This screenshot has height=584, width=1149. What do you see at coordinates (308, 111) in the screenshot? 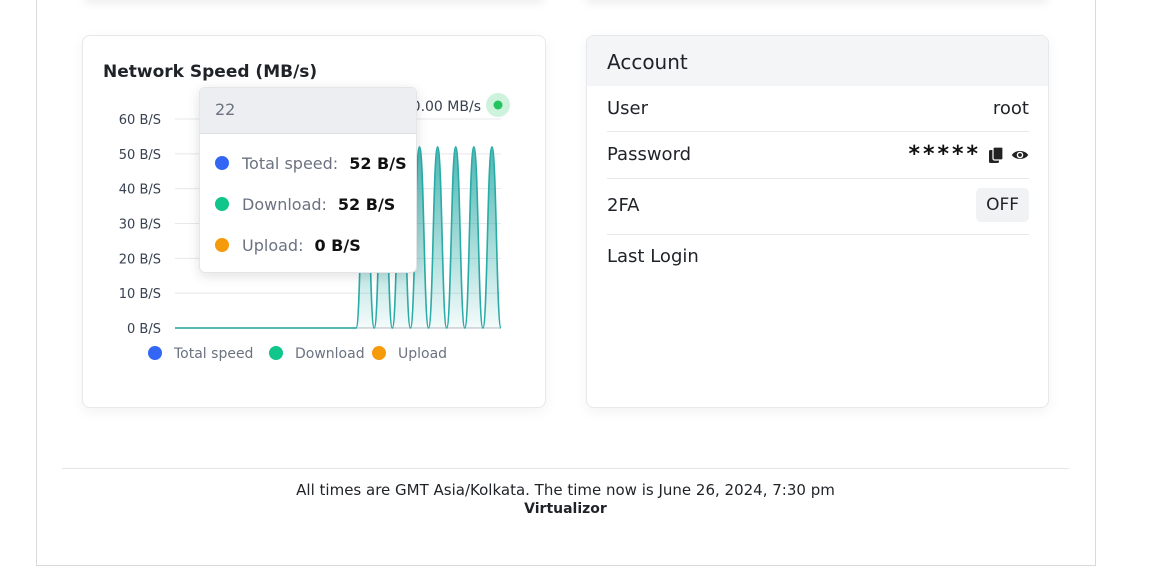
I see `tooltip-header: 22` at bounding box center [308, 111].